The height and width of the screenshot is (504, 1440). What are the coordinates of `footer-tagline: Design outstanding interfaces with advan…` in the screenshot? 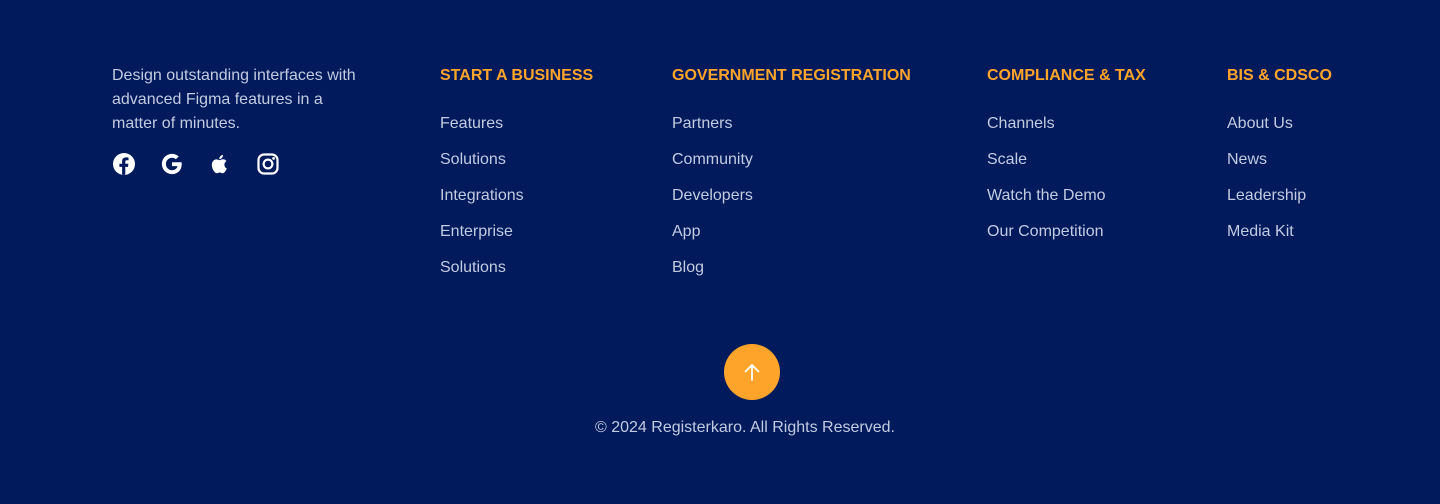 It's located at (234, 99).